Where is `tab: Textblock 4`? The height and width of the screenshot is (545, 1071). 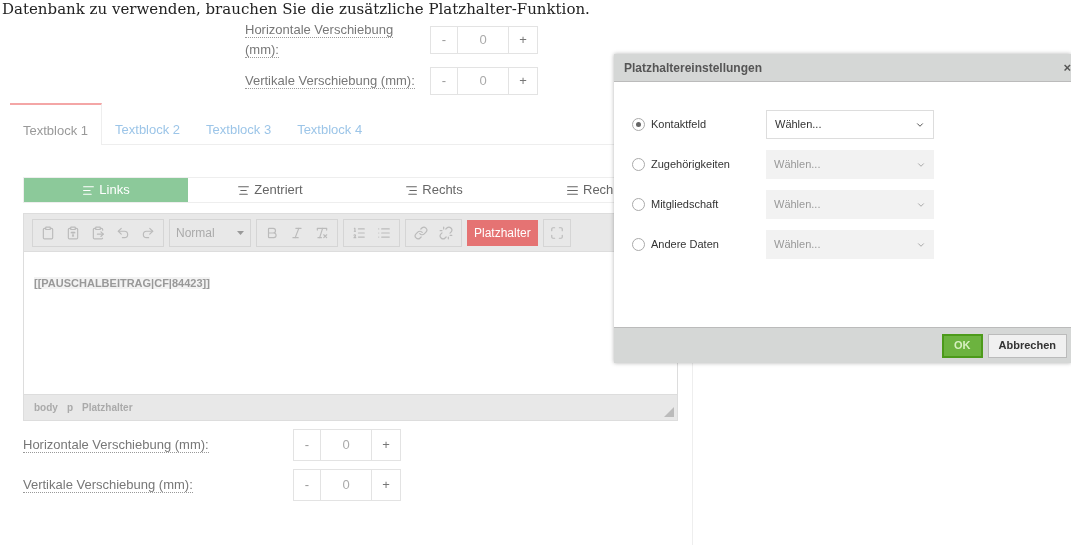
tab: Textblock 4 is located at coordinates (330, 123).